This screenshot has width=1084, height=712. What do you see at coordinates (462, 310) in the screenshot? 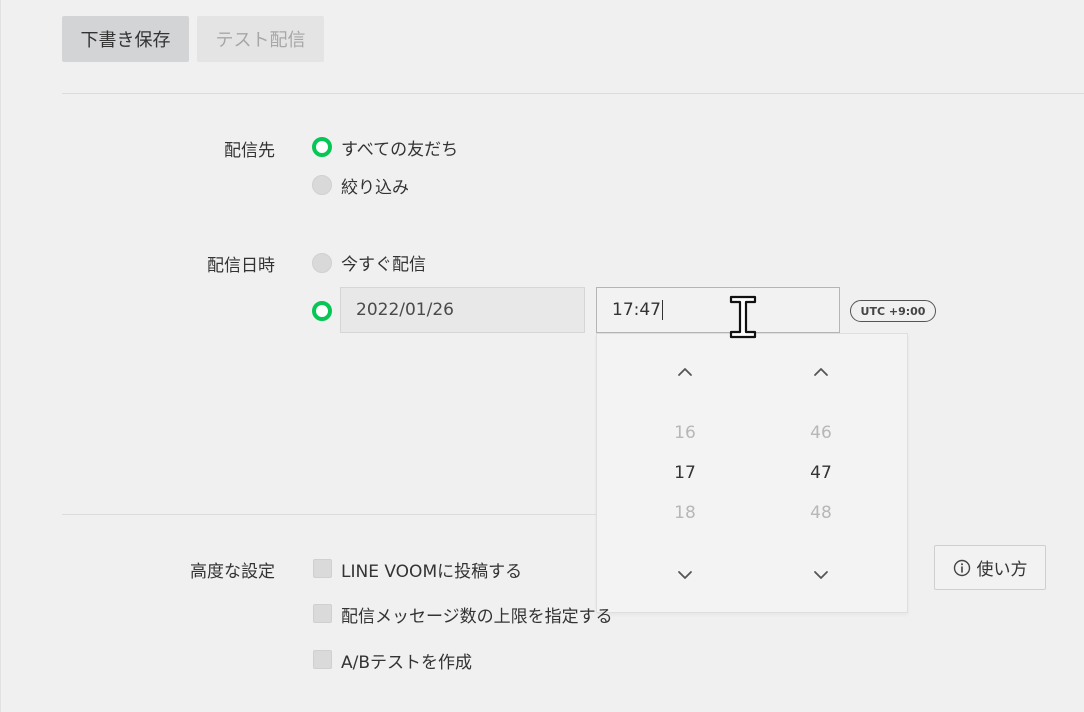
I see `date-input: 2022/01/26` at bounding box center [462, 310].